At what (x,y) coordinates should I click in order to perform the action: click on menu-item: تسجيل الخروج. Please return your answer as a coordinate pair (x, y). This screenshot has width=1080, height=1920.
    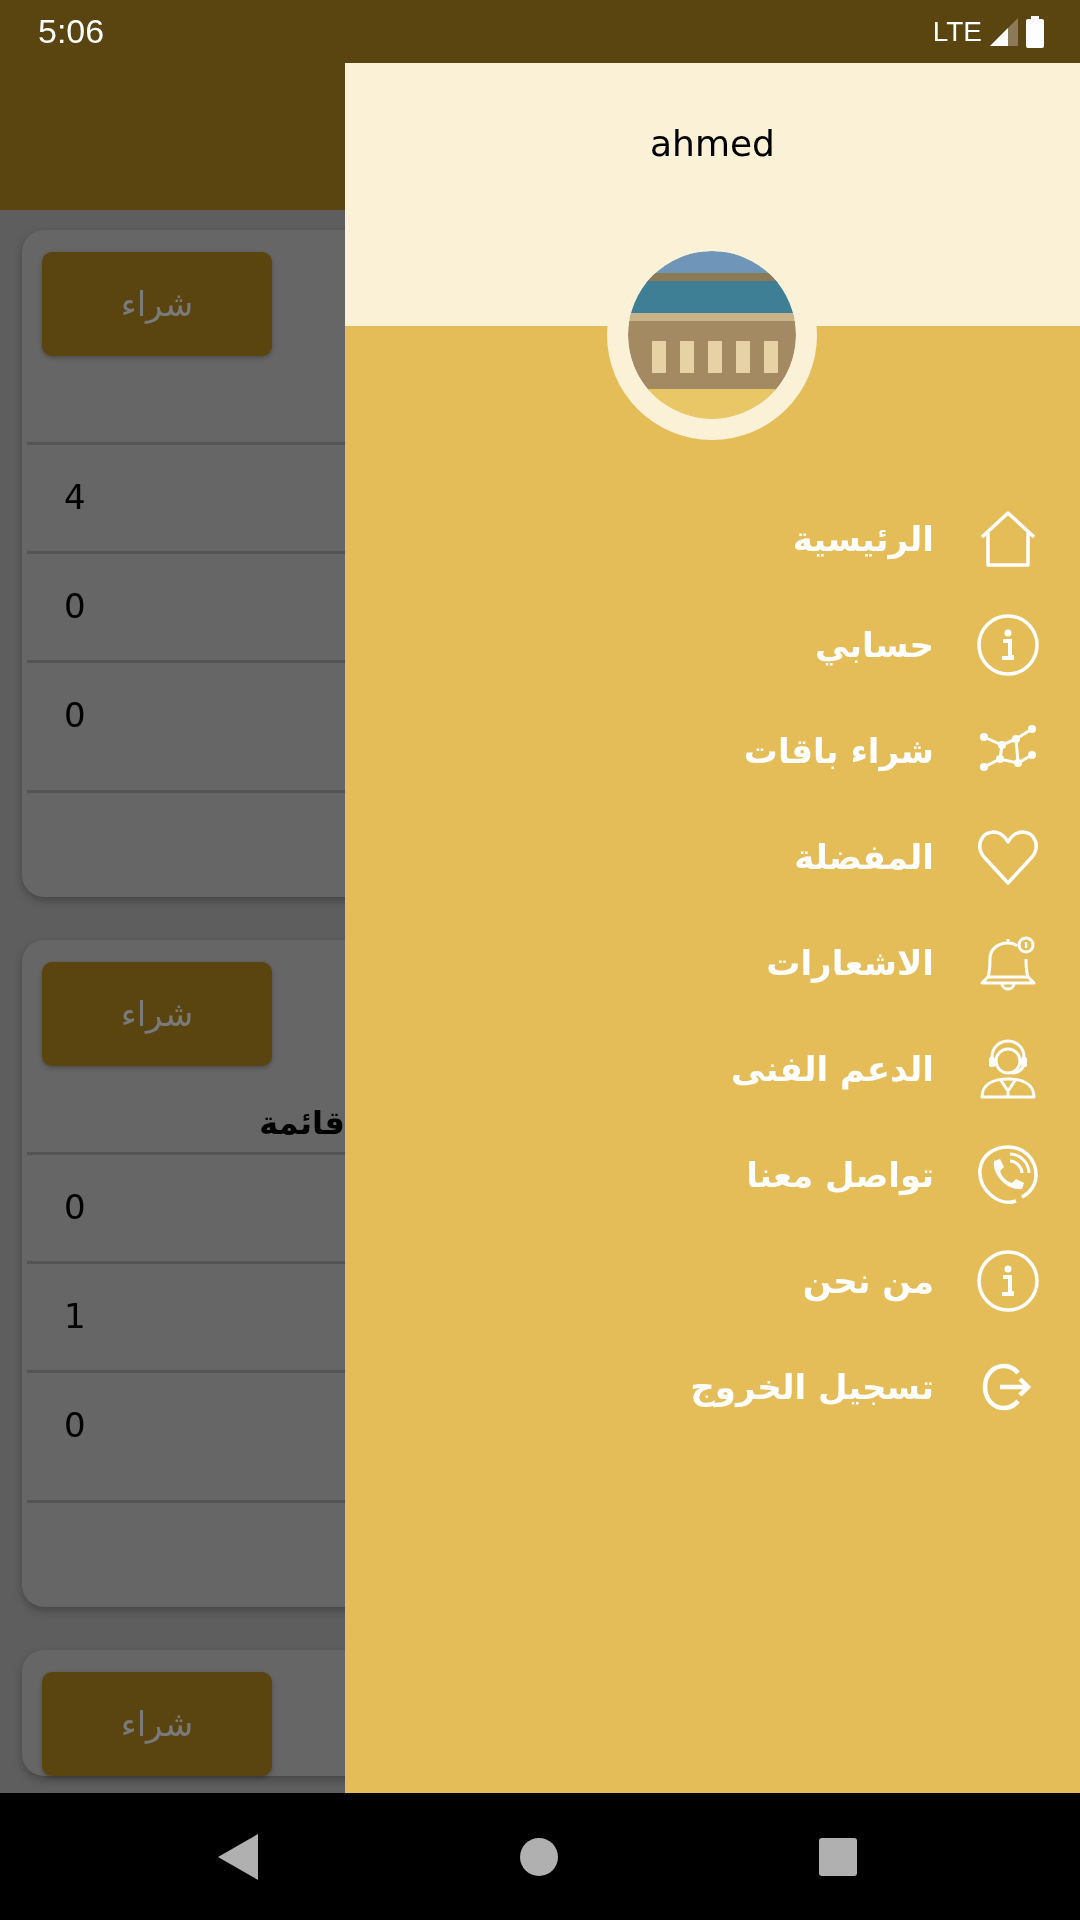
    Looking at the image, I should click on (712, 1387).